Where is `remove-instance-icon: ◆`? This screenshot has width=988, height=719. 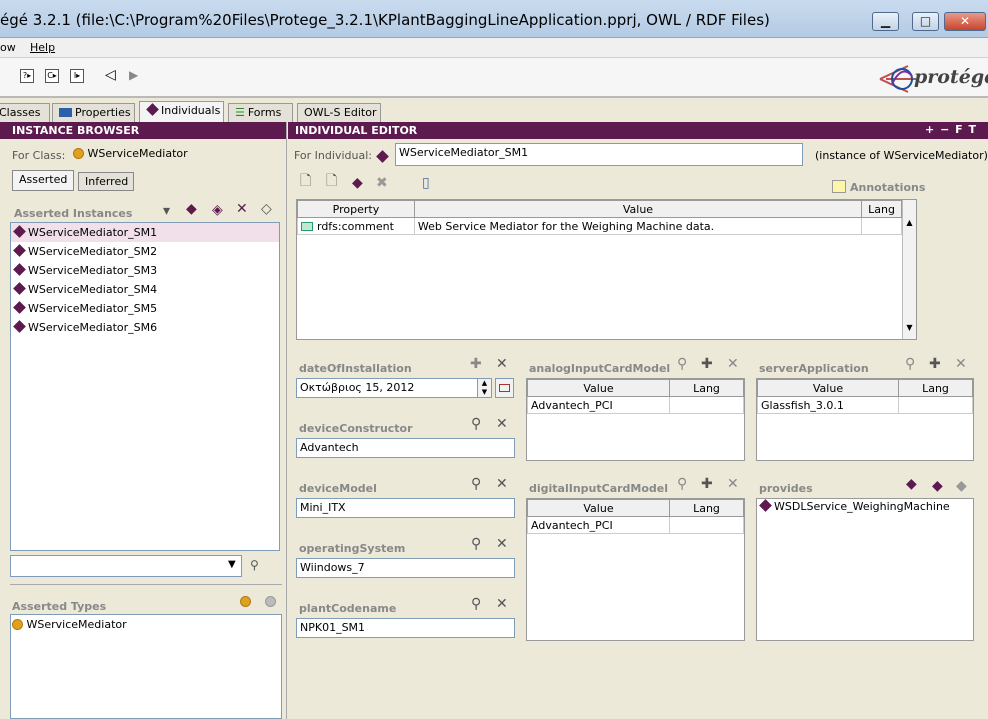 remove-instance-icon: ◆ is located at coordinates (961, 486).